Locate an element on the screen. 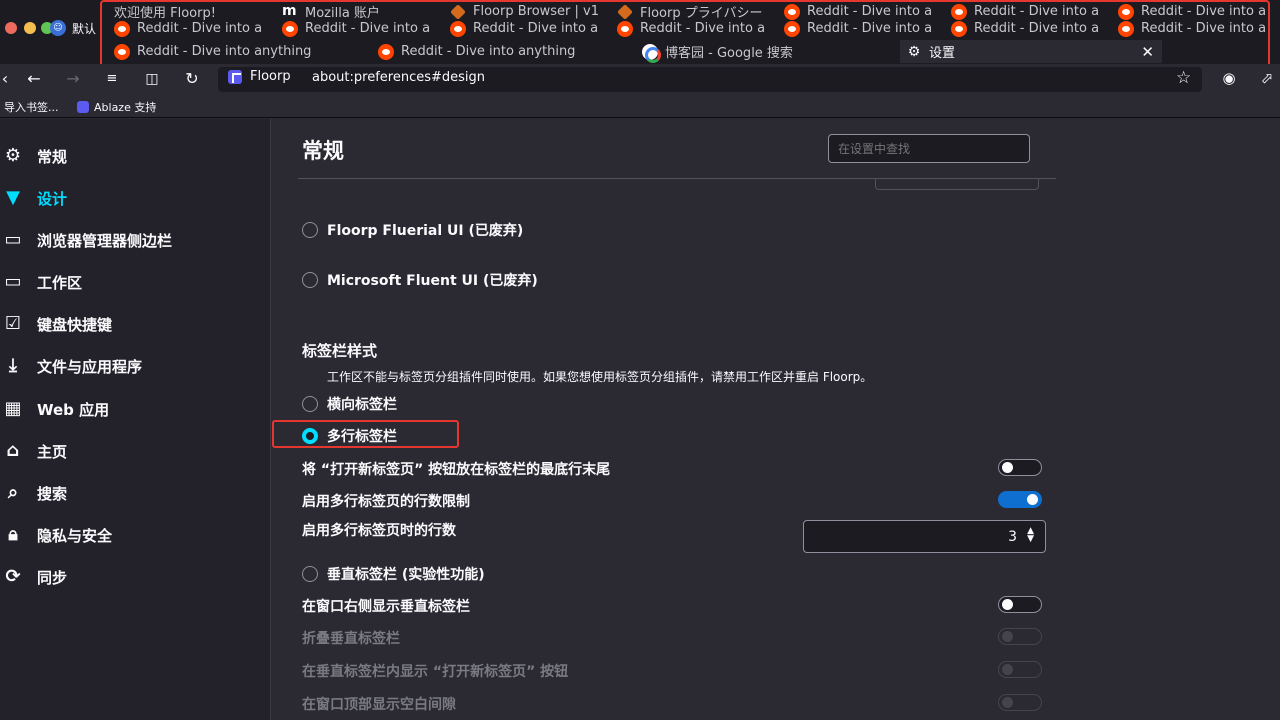 This screenshot has width=1280, height=720. sidebar-item-label: 设计 is located at coordinates (52, 198).